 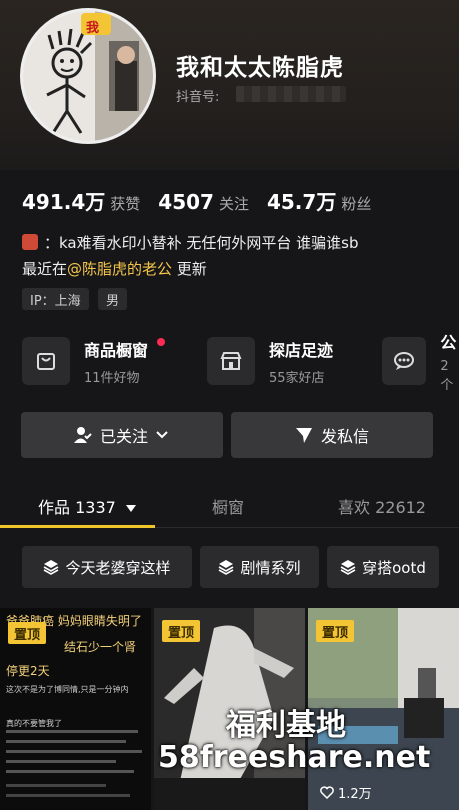 I want to click on send-message-button: 发私信, so click(x=332, y=435).